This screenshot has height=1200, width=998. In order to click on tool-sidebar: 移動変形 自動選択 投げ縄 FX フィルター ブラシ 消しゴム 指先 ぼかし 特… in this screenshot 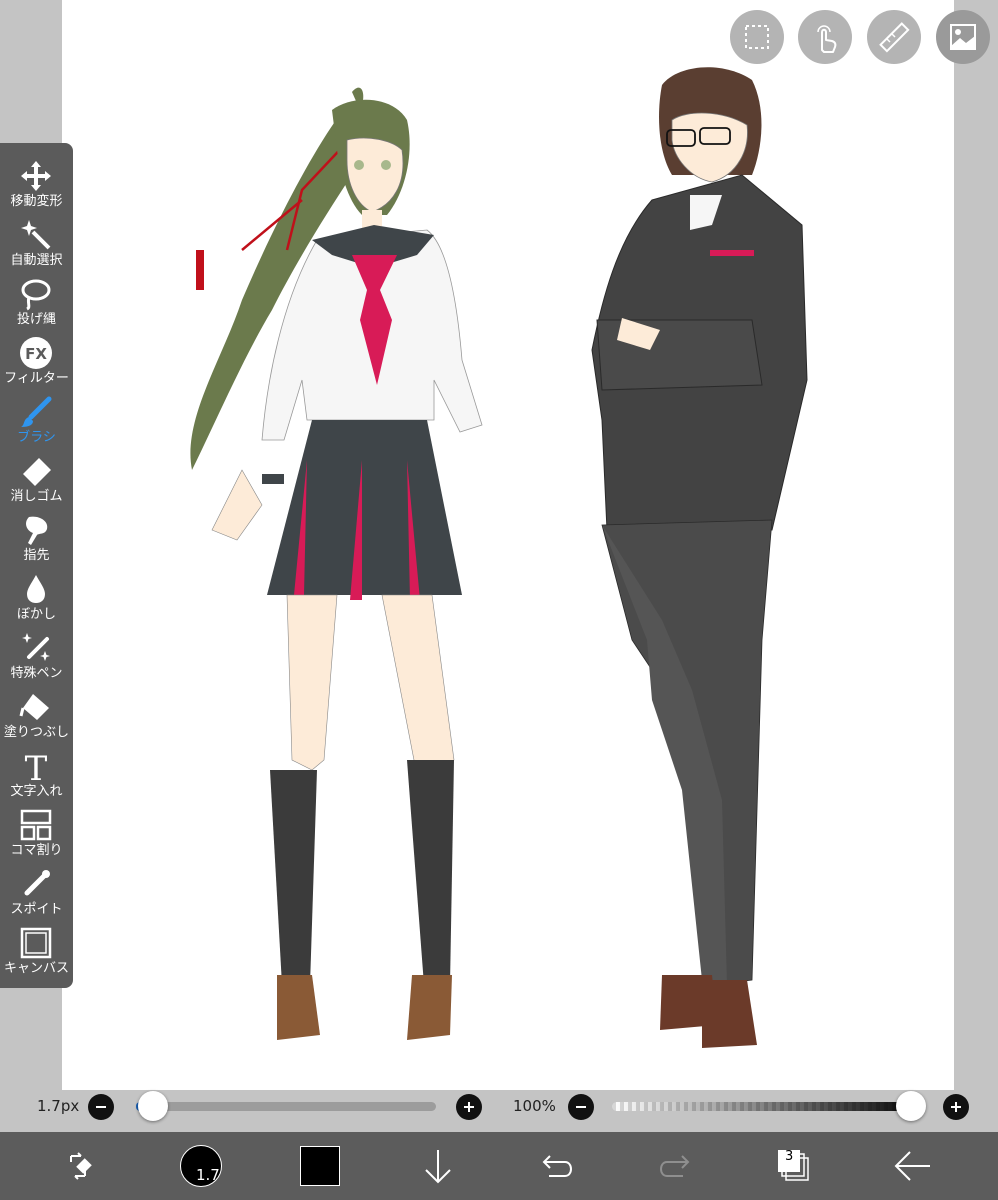, I will do `click(36, 565)`.